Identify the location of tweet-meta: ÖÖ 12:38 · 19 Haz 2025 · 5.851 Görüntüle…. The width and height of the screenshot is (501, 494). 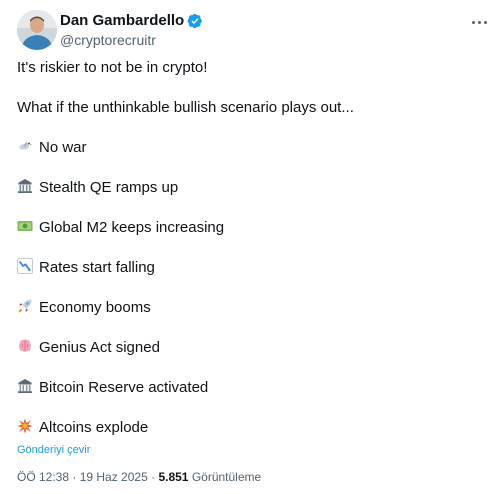
(139, 477).